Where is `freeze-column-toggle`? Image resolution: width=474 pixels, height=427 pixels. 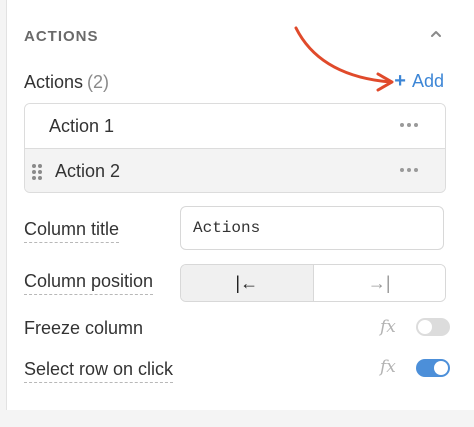
freeze-column-toggle is located at coordinates (433, 327).